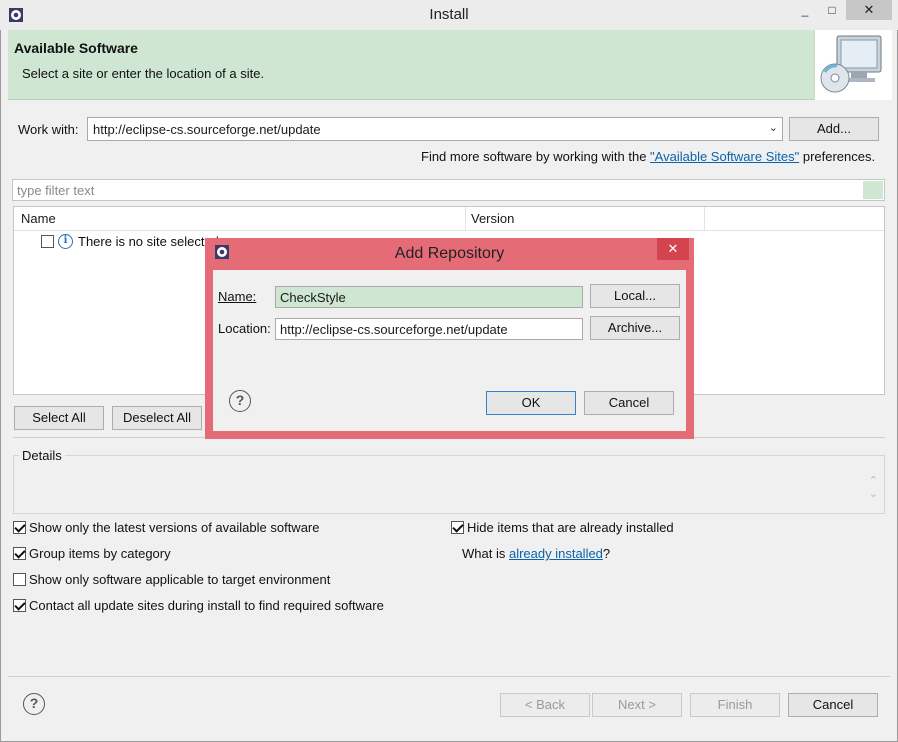 This screenshot has width=898, height=742. Describe the element at coordinates (19, 579) in the screenshot. I see `applicable-only-checkbox` at that location.